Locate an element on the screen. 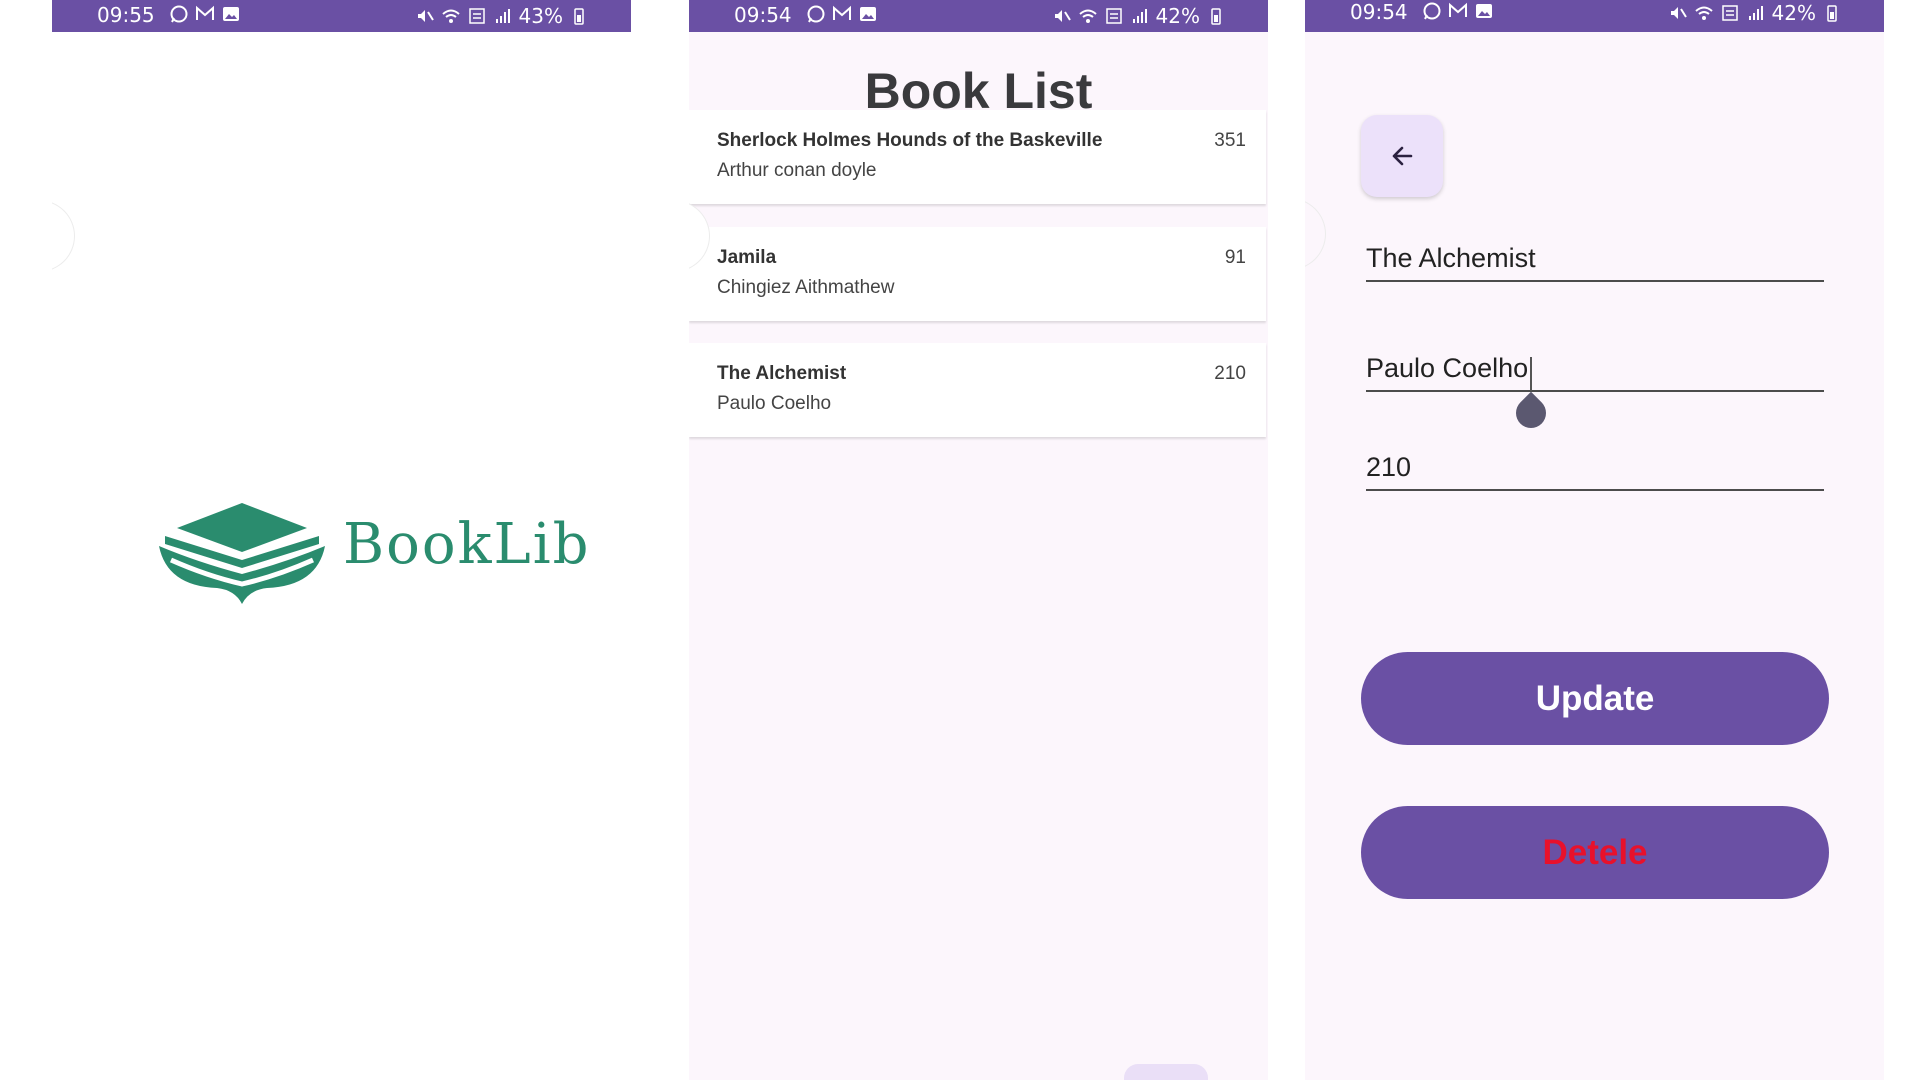 The height and width of the screenshot is (1080, 1920). book-author: Paulo Coelho is located at coordinates (774, 403).